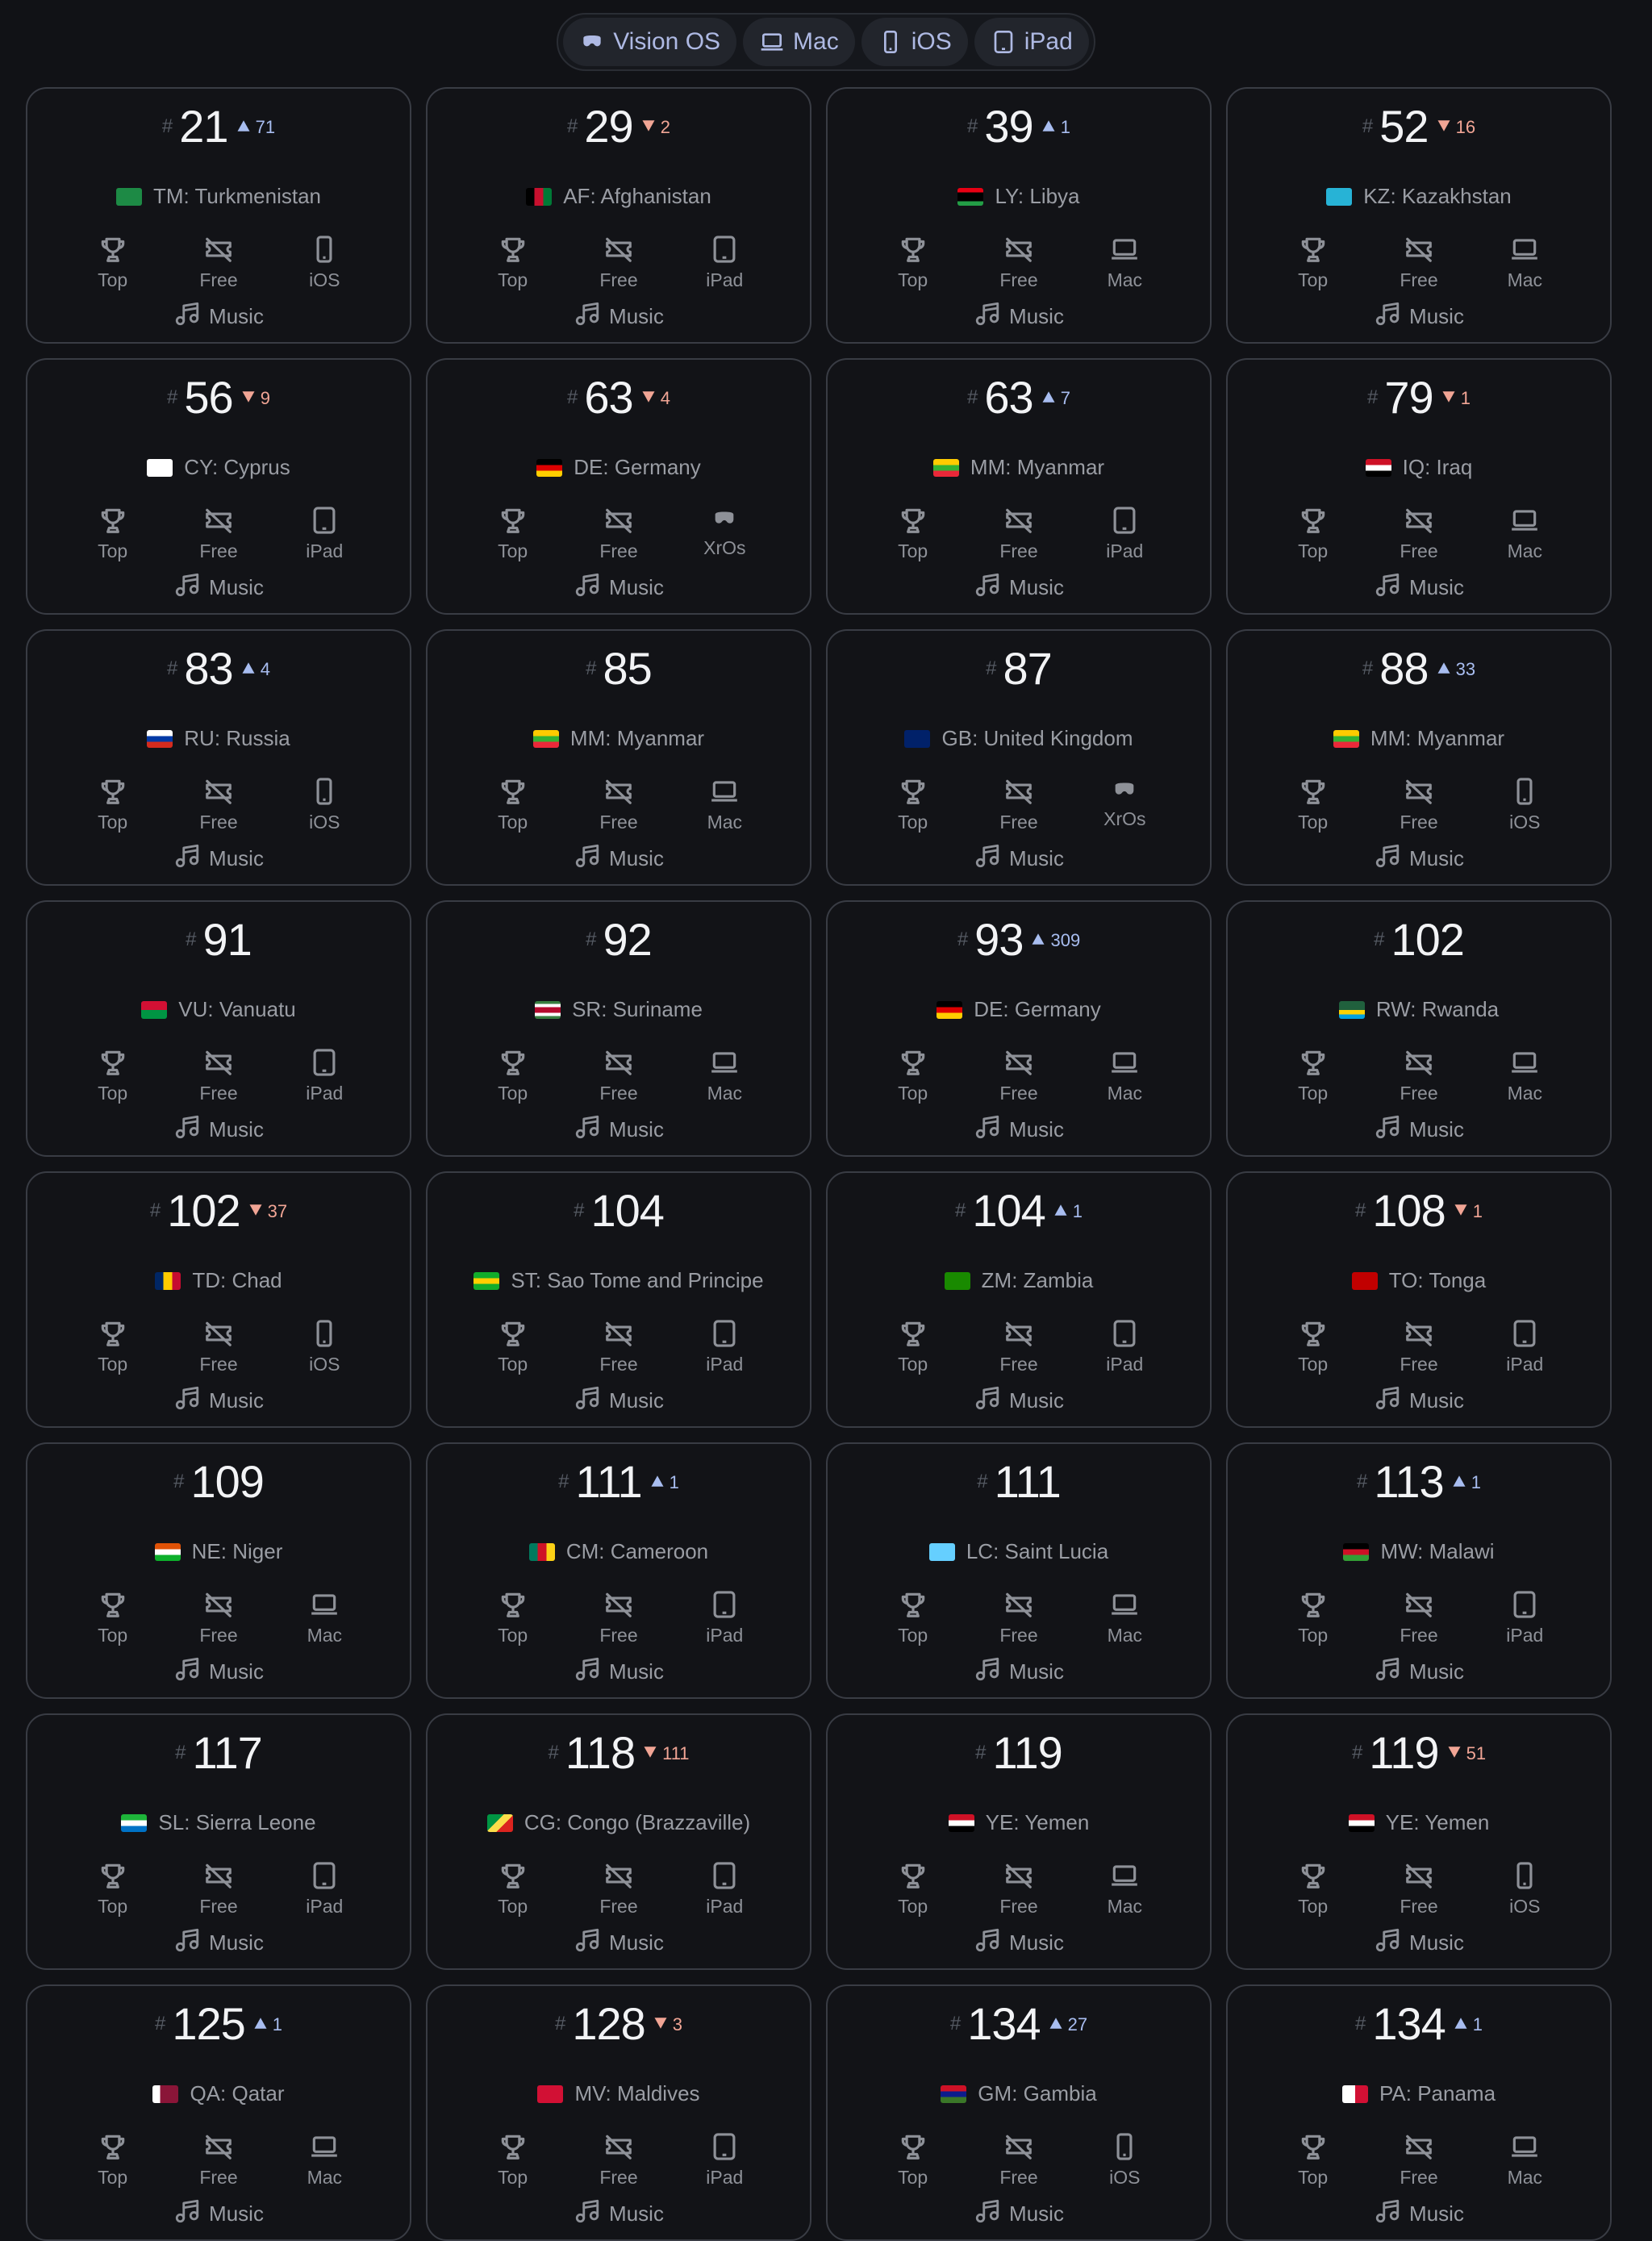 This screenshot has height=2241, width=1652. I want to click on ranking-card: # 108 1 TO: Tonga Top Free iPad Music, so click(1419, 1299).